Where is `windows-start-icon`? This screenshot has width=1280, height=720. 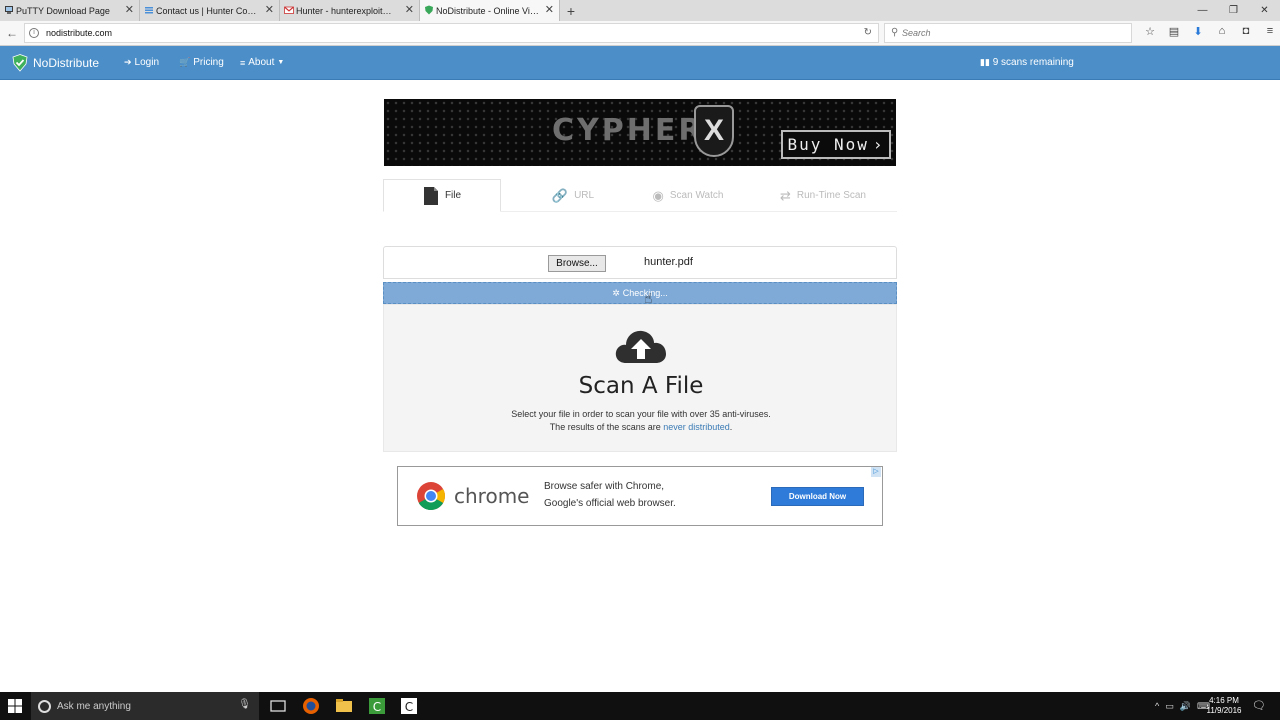 windows-start-icon is located at coordinates (15, 706).